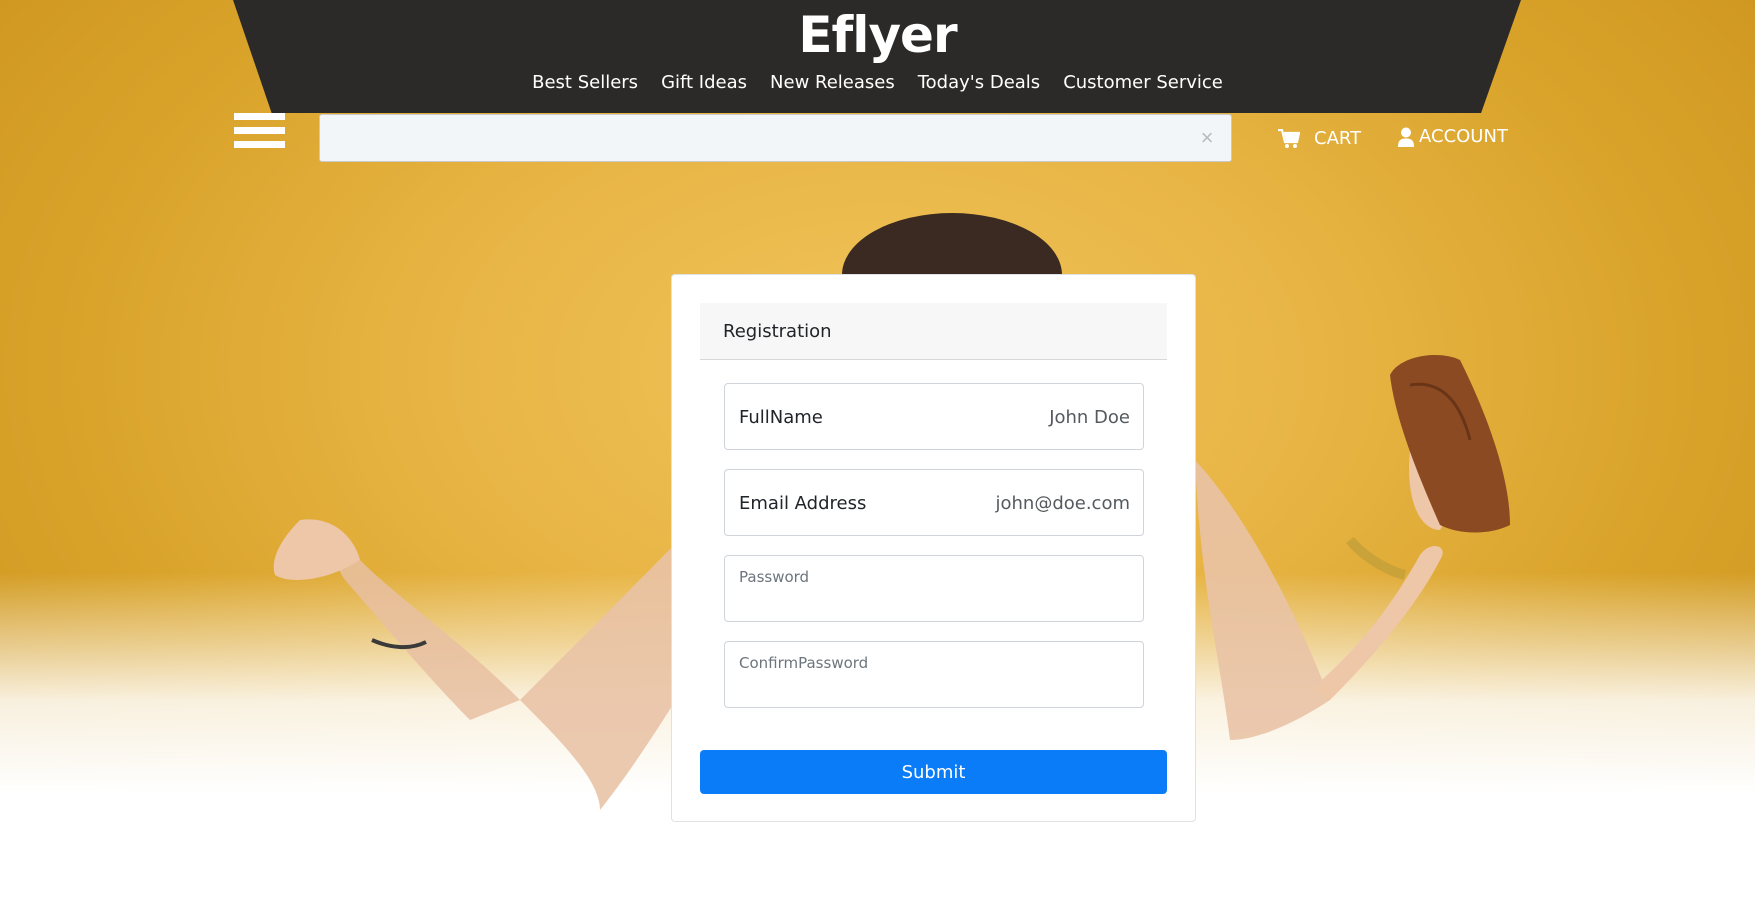  Describe the element at coordinates (1089, 417) in the screenshot. I see `fullname-value: John Doe` at that location.